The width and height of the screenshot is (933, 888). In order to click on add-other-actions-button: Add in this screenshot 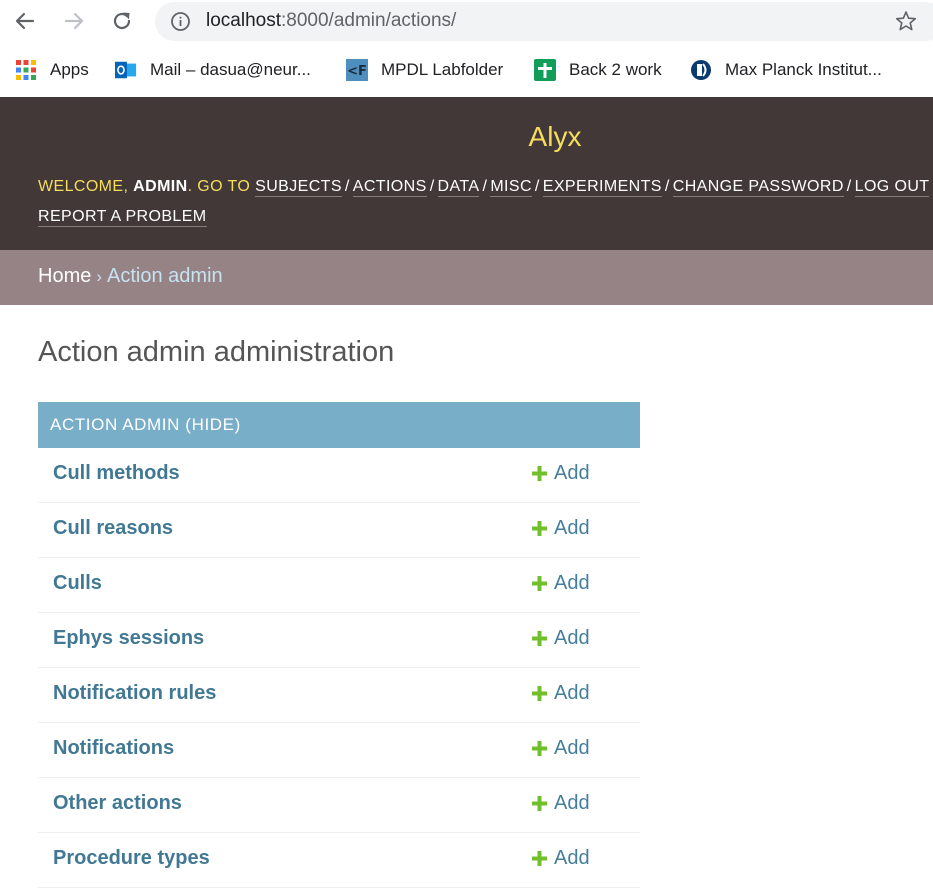, I will do `click(560, 803)`.